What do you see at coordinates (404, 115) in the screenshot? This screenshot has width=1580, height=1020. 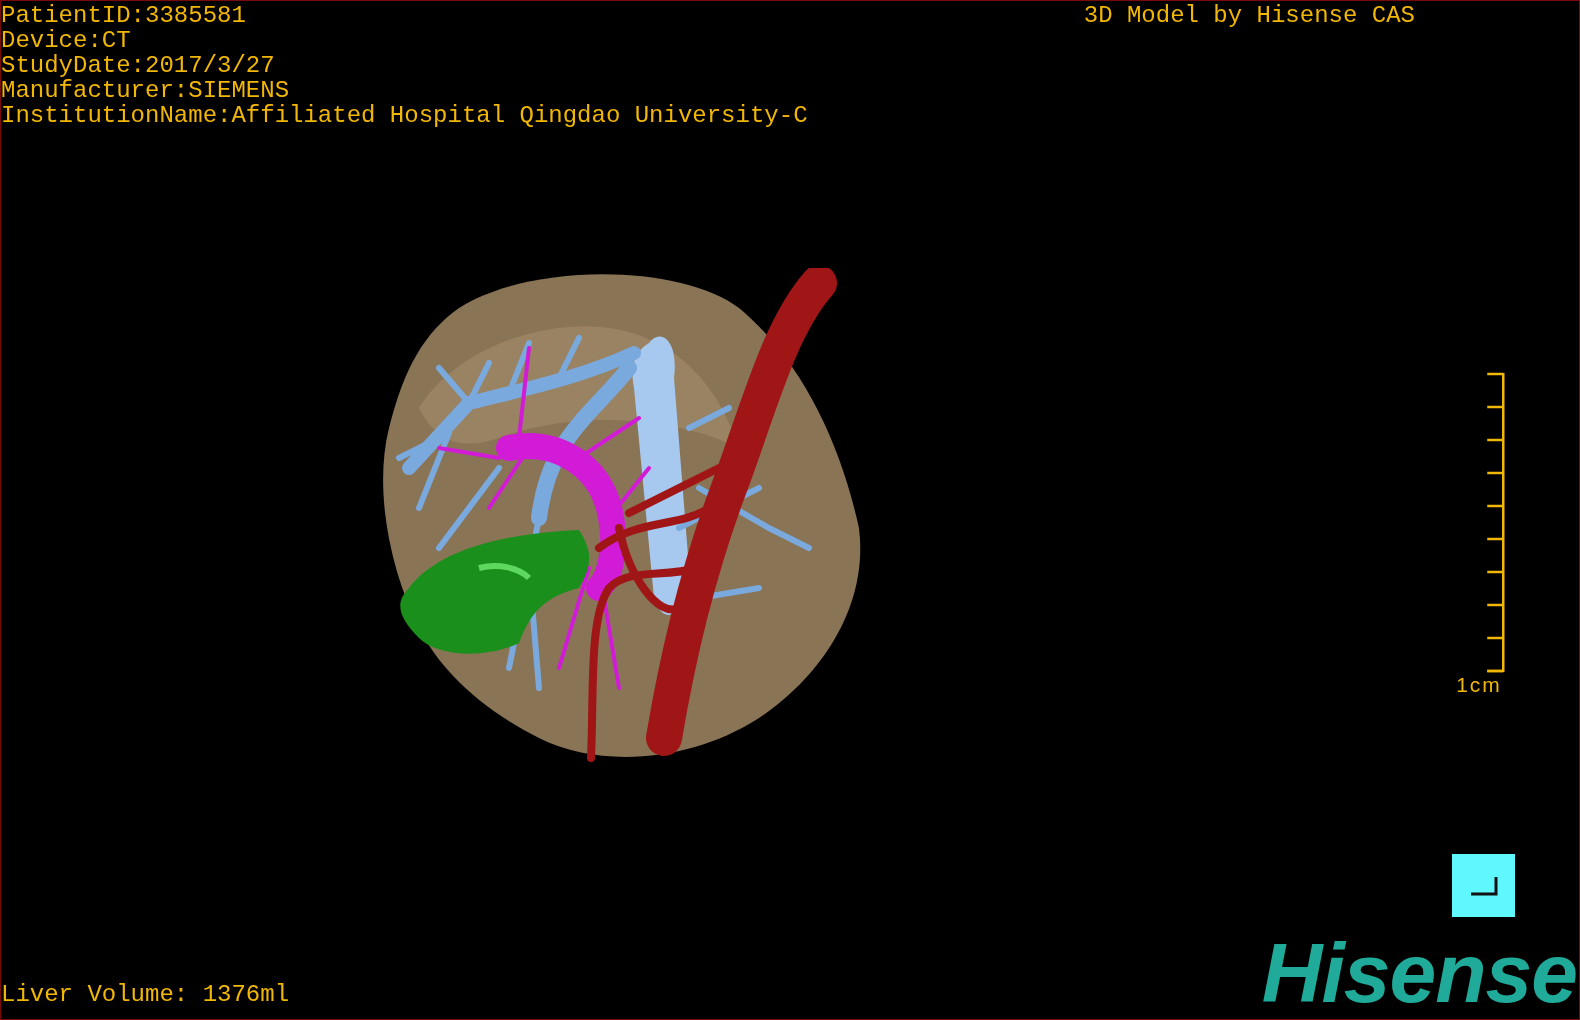 I see `info-line: InstitutionName:Affiliated Hospital Qingdao University-C` at bounding box center [404, 115].